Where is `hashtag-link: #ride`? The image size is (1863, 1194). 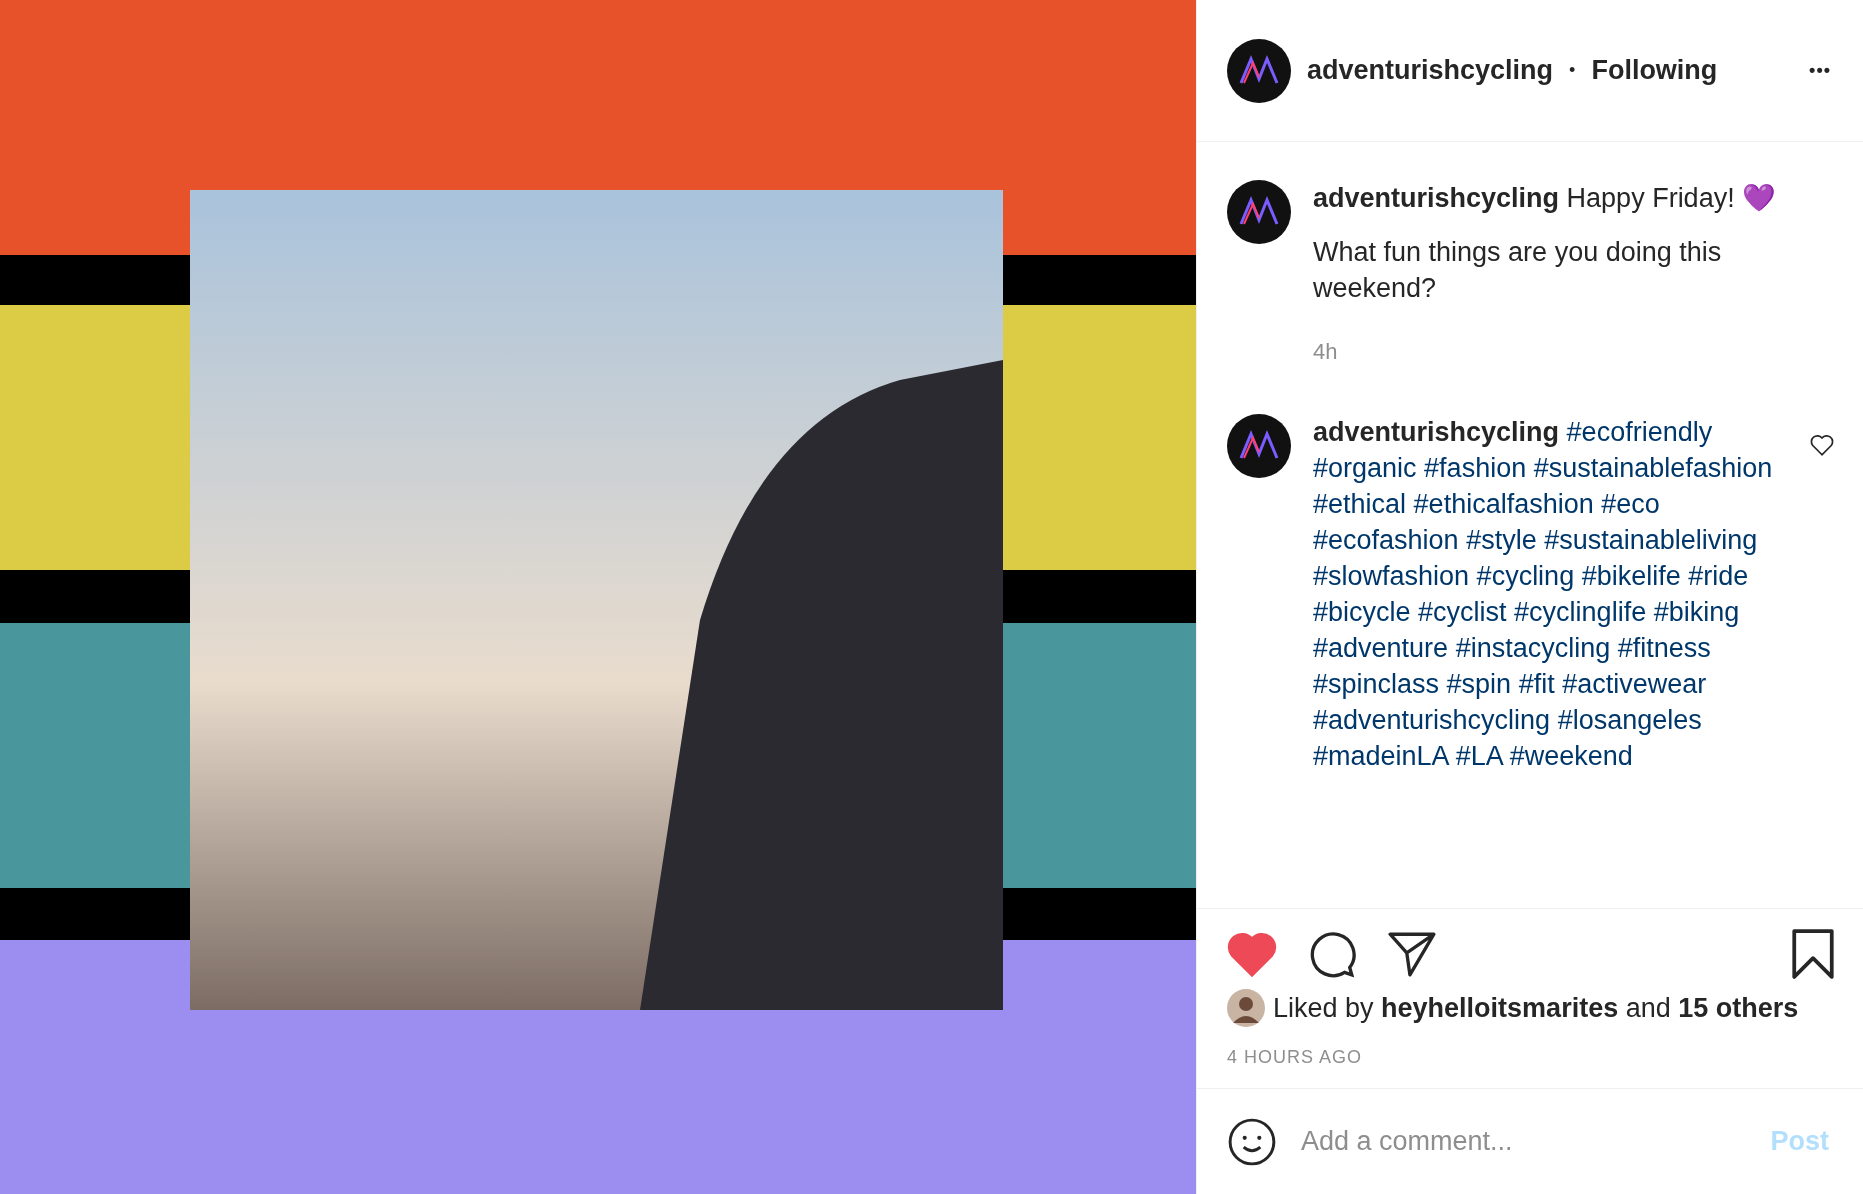
hashtag-link: #ride is located at coordinates (1718, 576).